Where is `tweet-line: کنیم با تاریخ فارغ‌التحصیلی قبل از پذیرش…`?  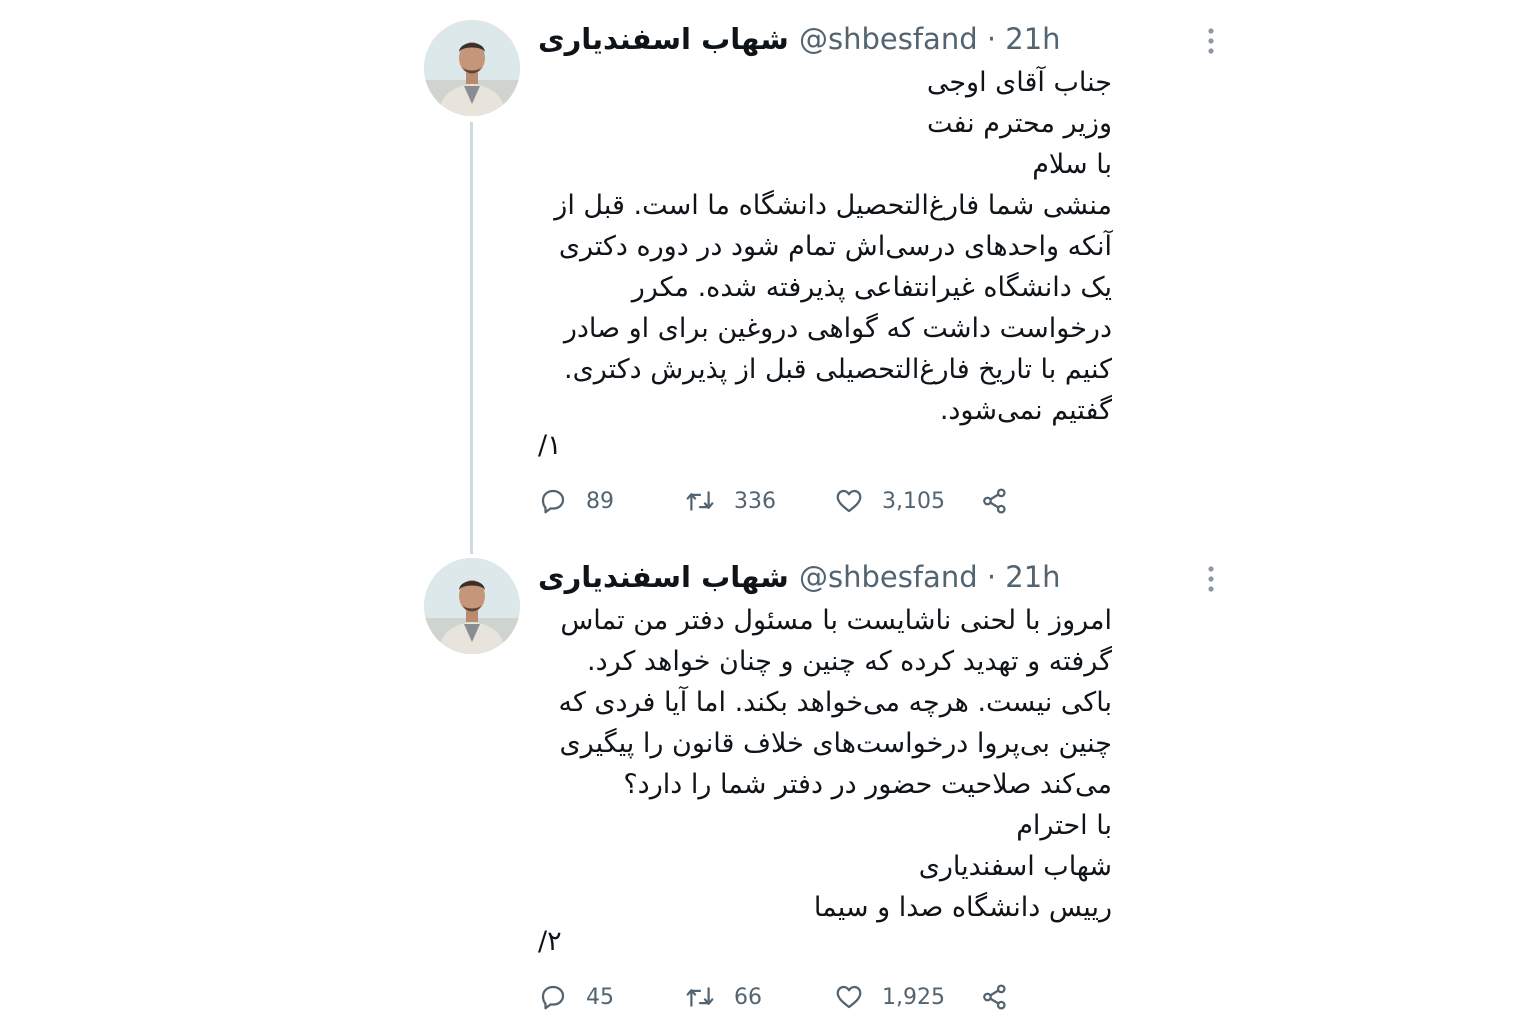 tweet-line: کنیم با تاریخ فارغ‌التحصیلی قبل از پذیرش… is located at coordinates (838, 369).